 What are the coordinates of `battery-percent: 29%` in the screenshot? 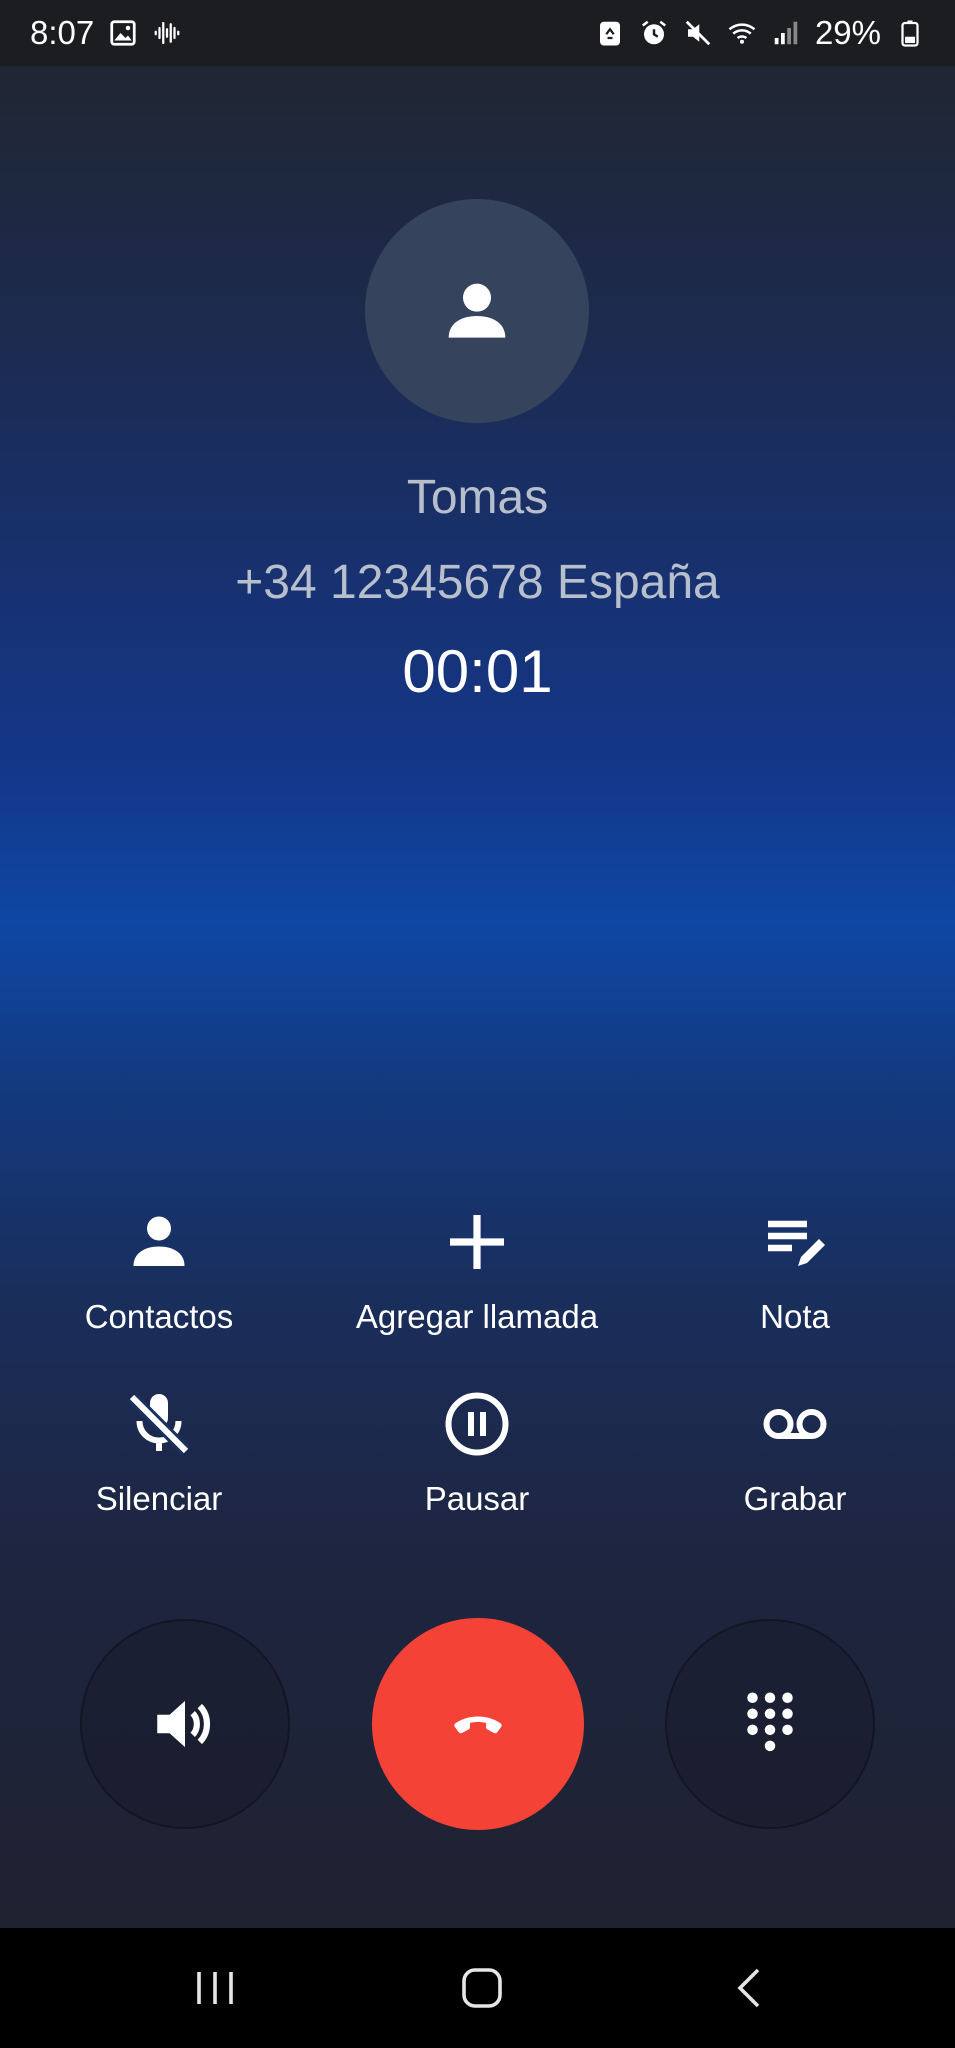 It's located at (847, 32).